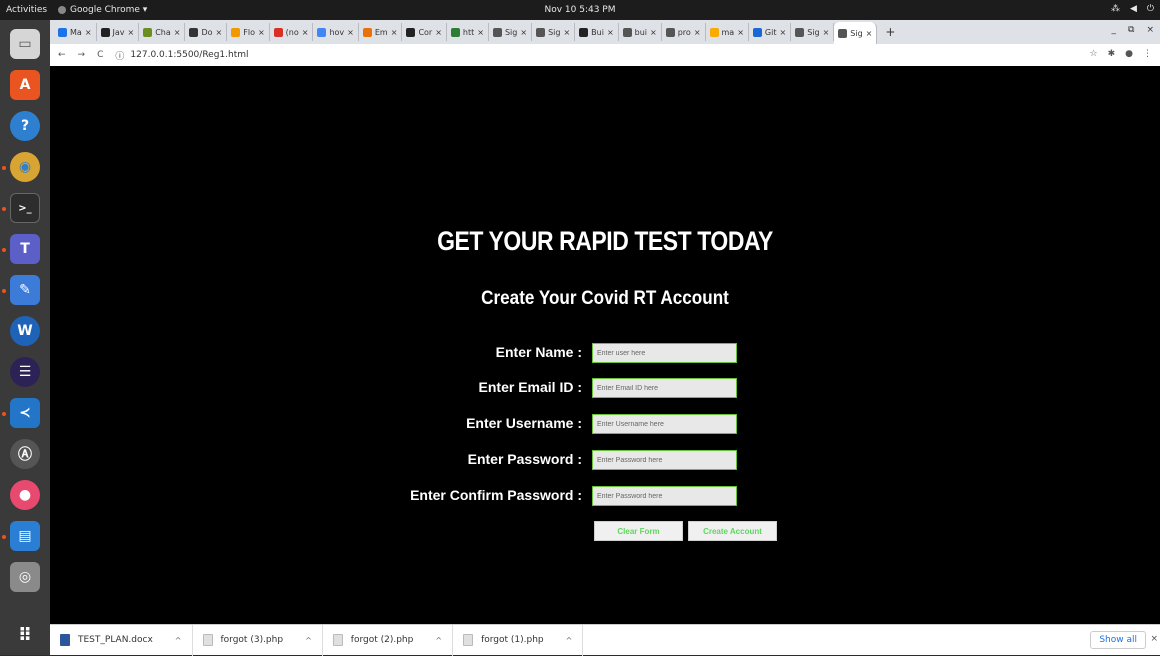  What do you see at coordinates (25, 536) in the screenshot?
I see `dock-document-viewer-icon: ▤` at bounding box center [25, 536].